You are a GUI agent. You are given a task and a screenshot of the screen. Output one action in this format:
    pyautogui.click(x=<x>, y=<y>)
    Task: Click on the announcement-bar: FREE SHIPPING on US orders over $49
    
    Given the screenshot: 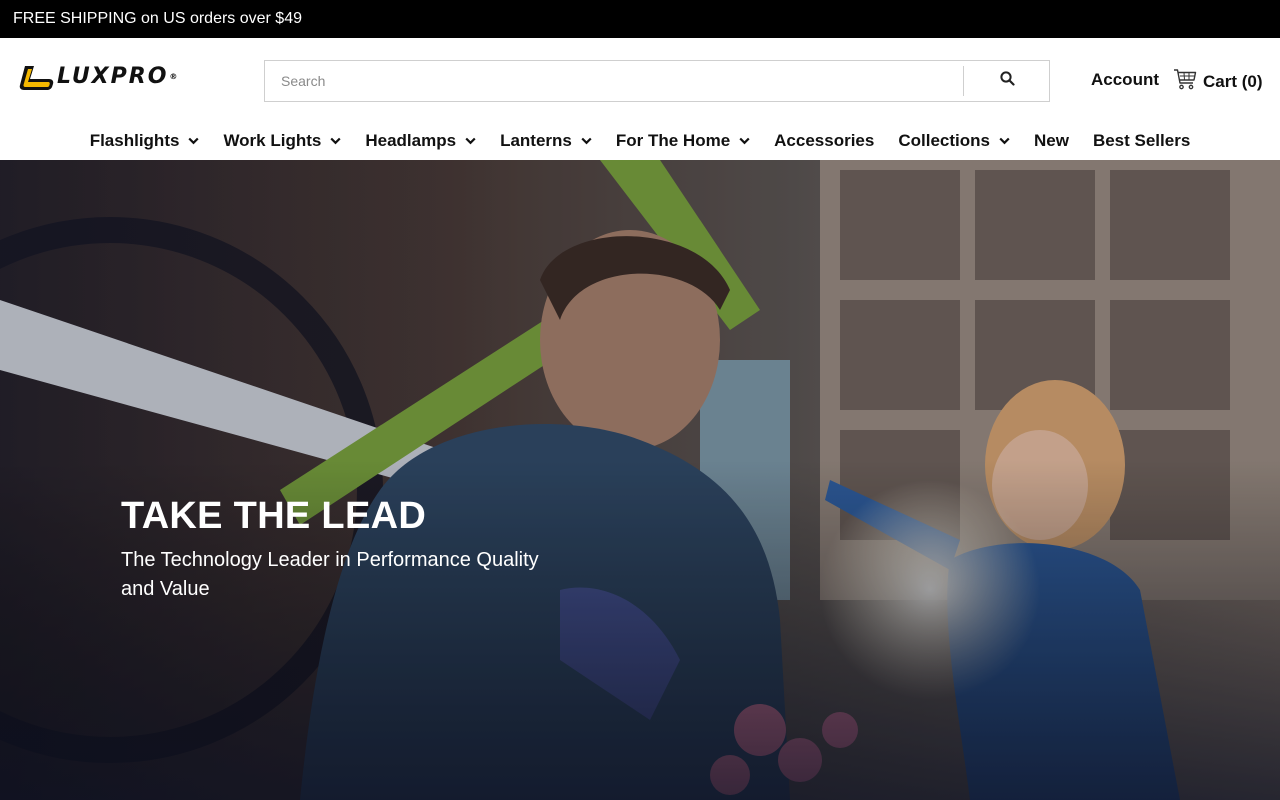 What is the action you would take?
    pyautogui.click(x=640, y=19)
    